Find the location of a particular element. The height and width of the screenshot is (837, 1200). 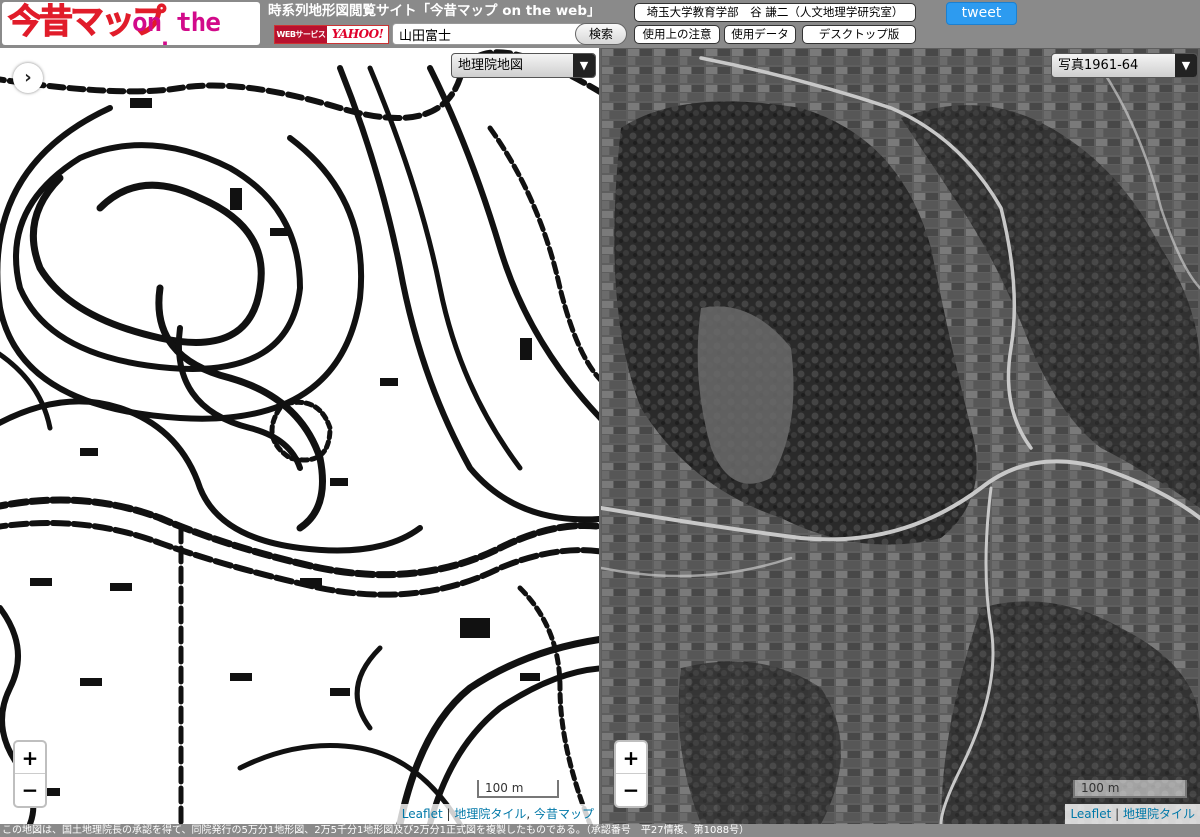

right-attribution: Leaflet | 地理院タイル is located at coordinates (1132, 814).